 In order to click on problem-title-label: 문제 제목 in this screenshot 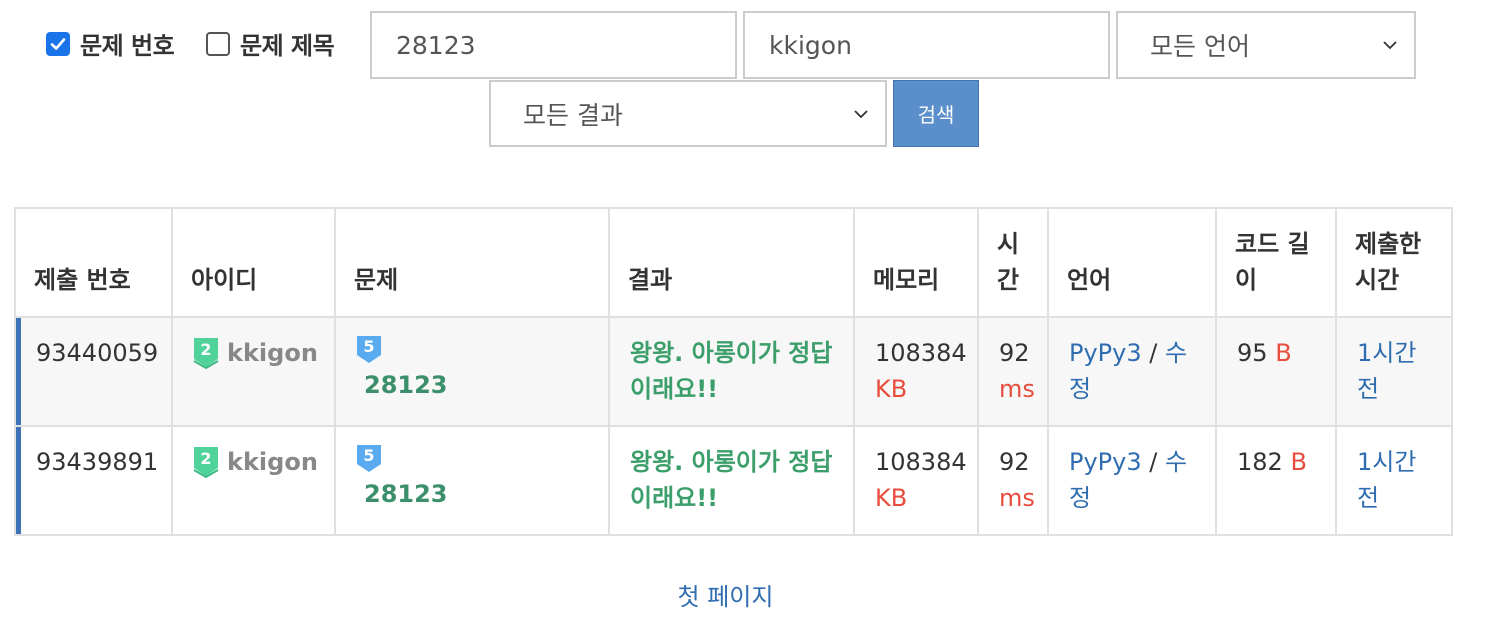, I will do `click(287, 46)`.